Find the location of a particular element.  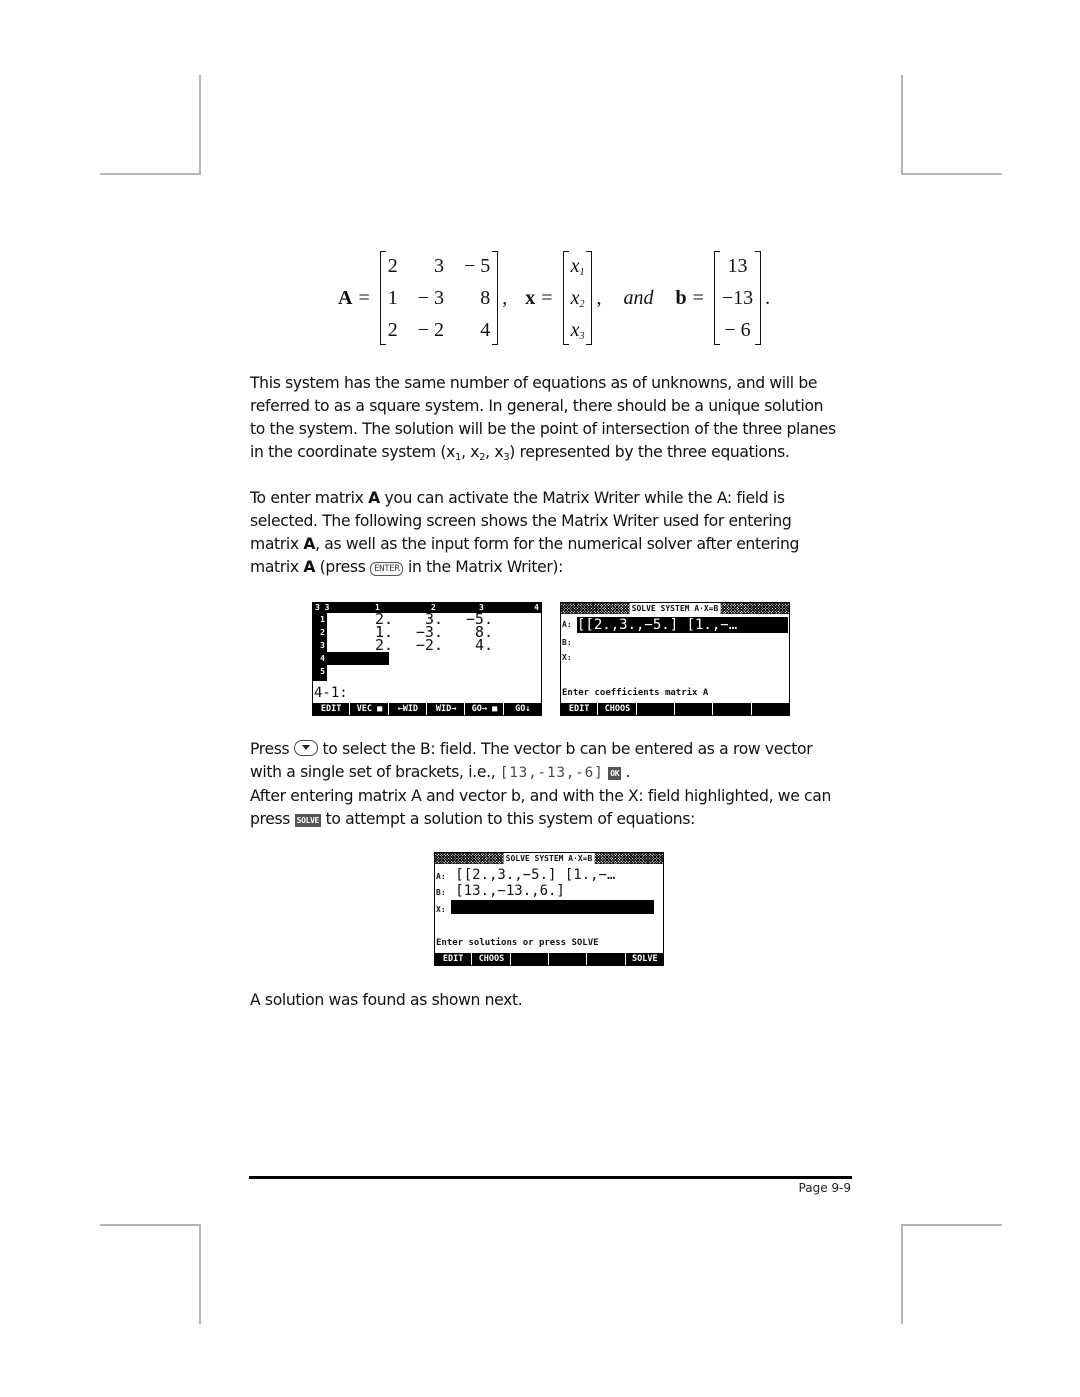

field-label: B: is located at coordinates (567, 642).